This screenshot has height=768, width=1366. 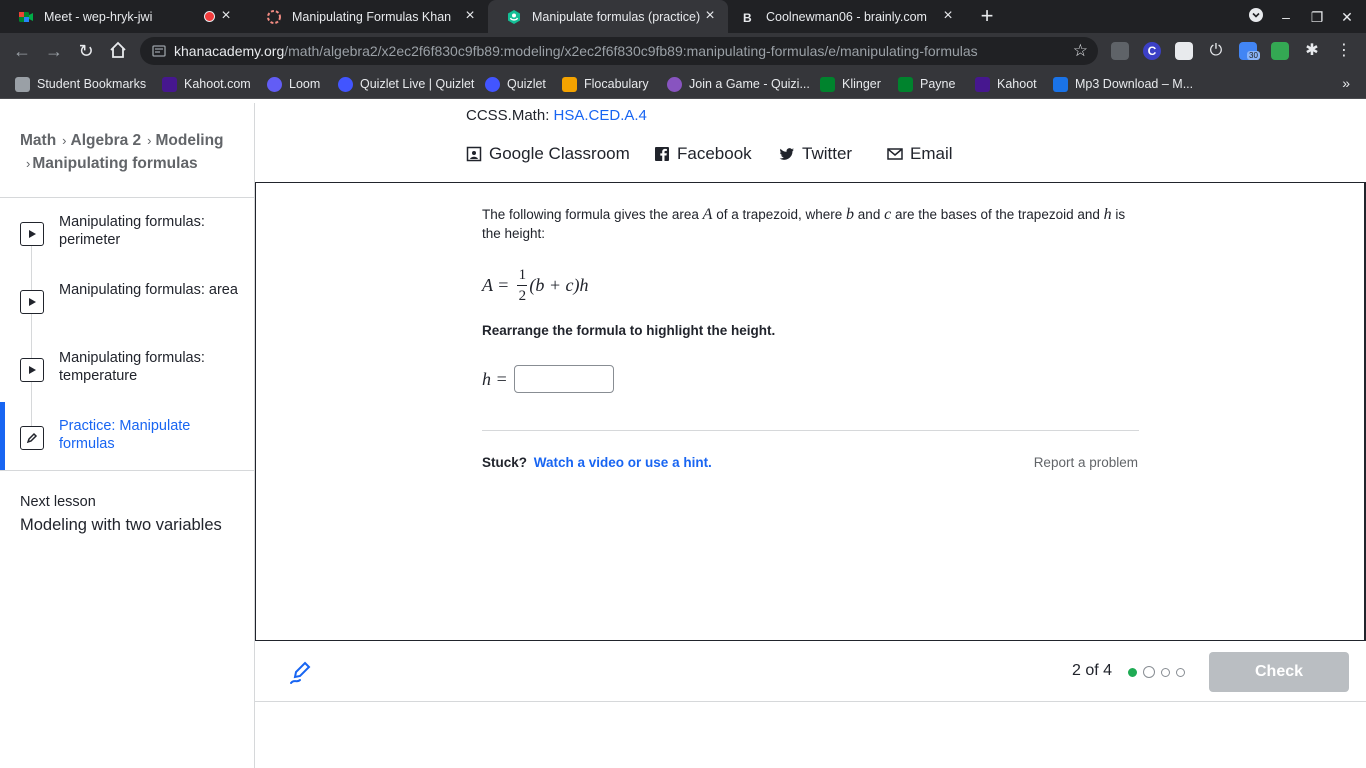 I want to click on bookmark-klinger: Klinger, so click(x=850, y=84).